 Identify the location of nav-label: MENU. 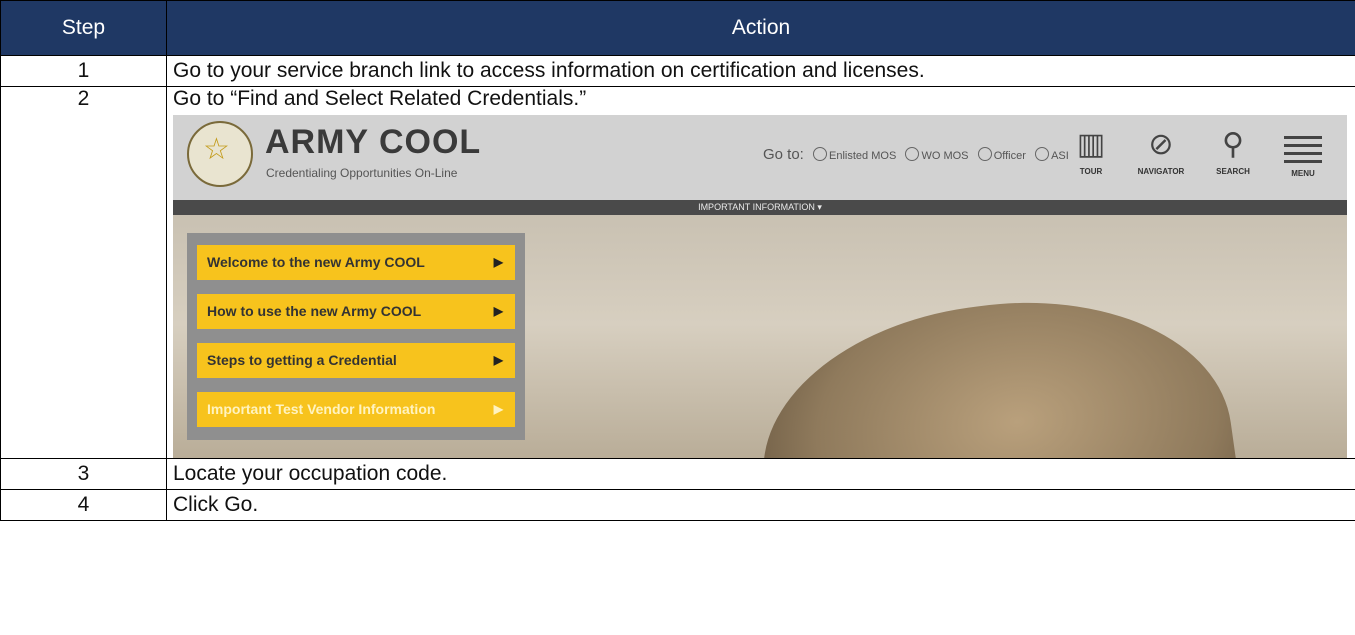
(1303, 173).